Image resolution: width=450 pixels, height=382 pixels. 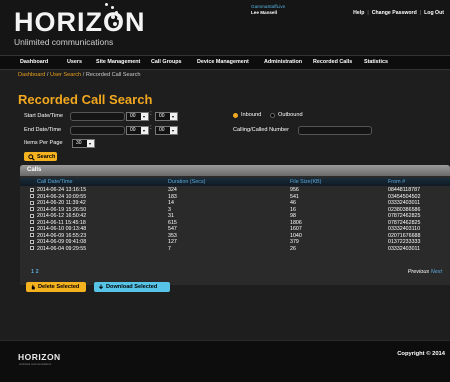 What do you see at coordinates (235, 190) in the screenshot?
I see `table-row: 2014-06-24 13:16:15 324 956 08448118787` at bounding box center [235, 190].